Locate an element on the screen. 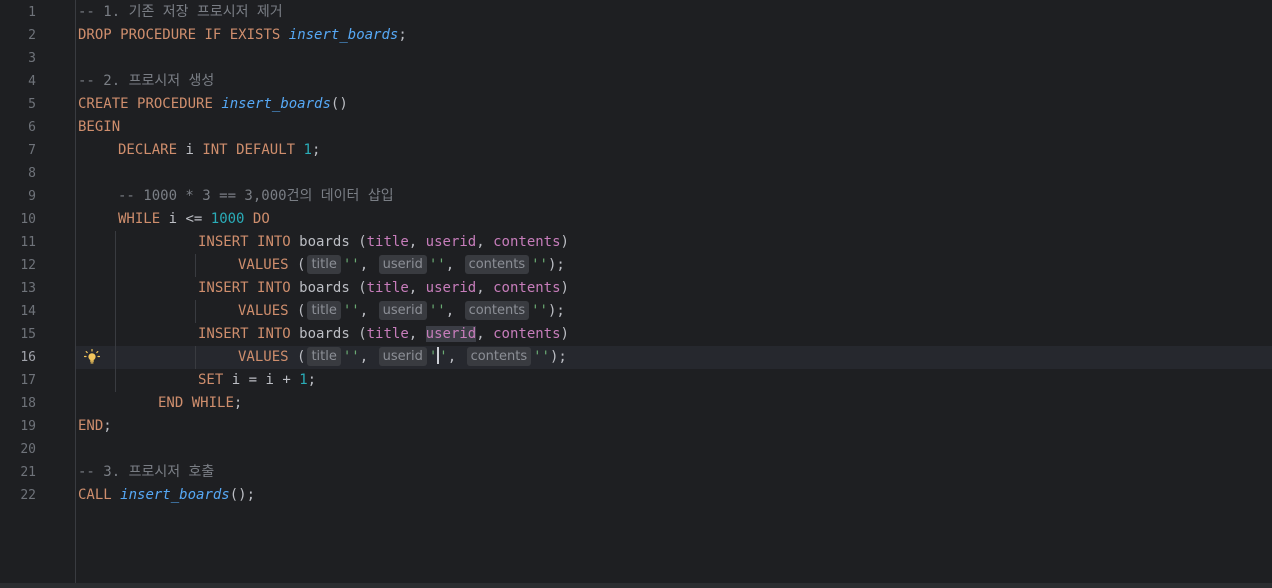 The width and height of the screenshot is (1272, 588). keyword: BEGIN is located at coordinates (99, 127).